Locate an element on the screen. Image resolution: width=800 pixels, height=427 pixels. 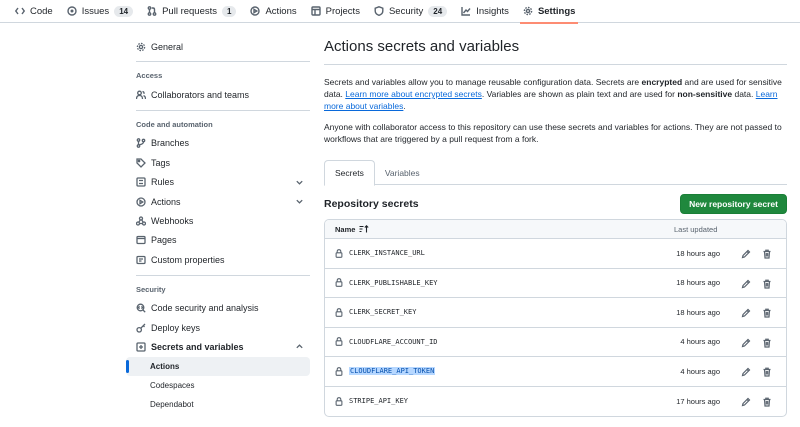
sidebar-item-label: Deploy keys is located at coordinates (176, 327).